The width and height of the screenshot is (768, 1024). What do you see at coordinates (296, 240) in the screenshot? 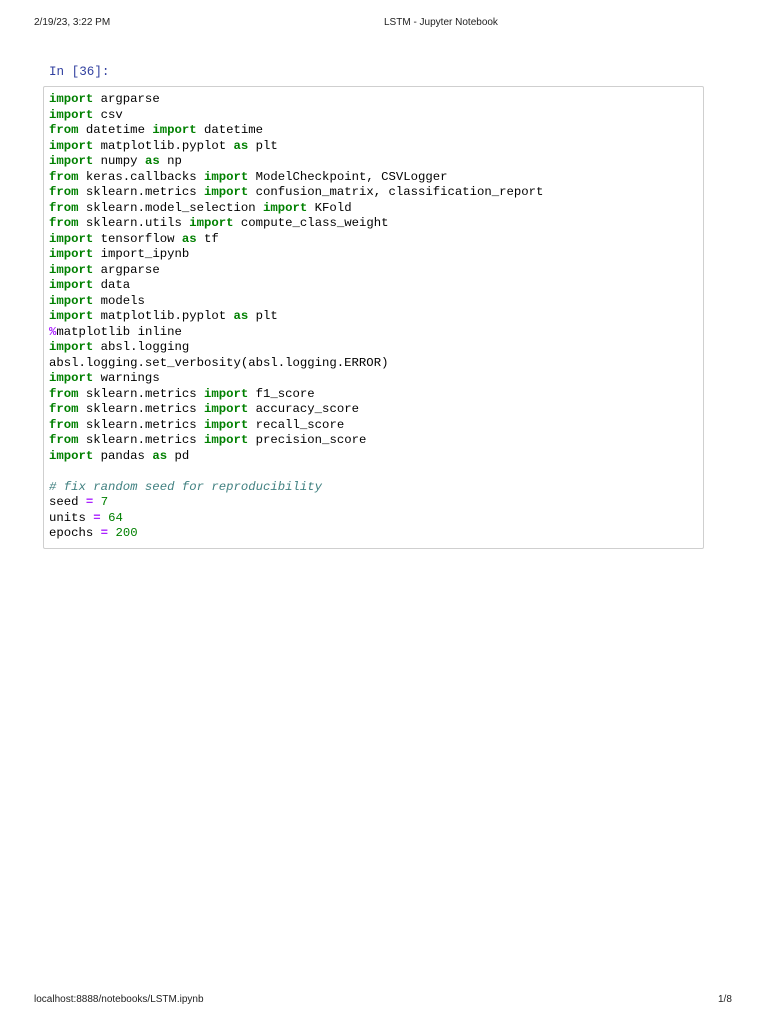
I see `code-line: import tensorflow as tf` at bounding box center [296, 240].